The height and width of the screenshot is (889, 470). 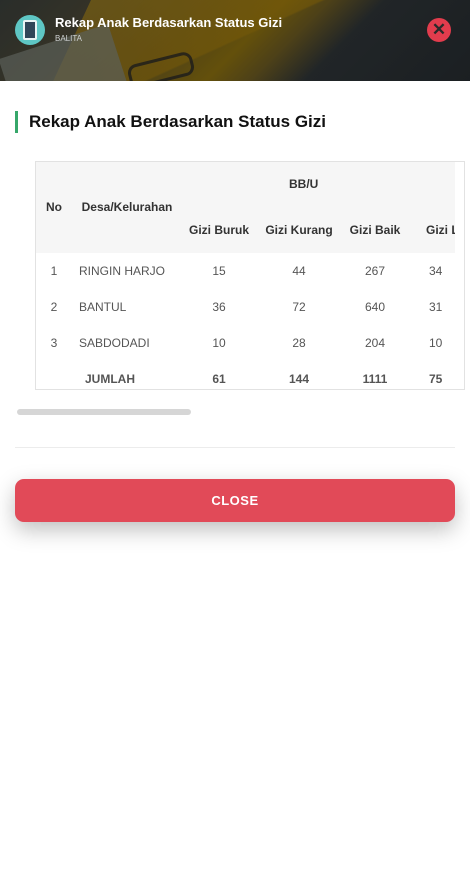 What do you see at coordinates (299, 271) in the screenshot?
I see `cell-value: 44` at bounding box center [299, 271].